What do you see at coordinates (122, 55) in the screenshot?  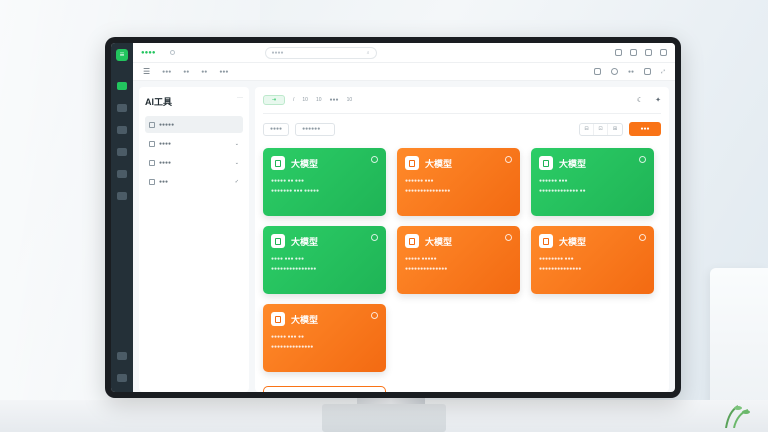 I see `app-logo-icon: ≡` at bounding box center [122, 55].